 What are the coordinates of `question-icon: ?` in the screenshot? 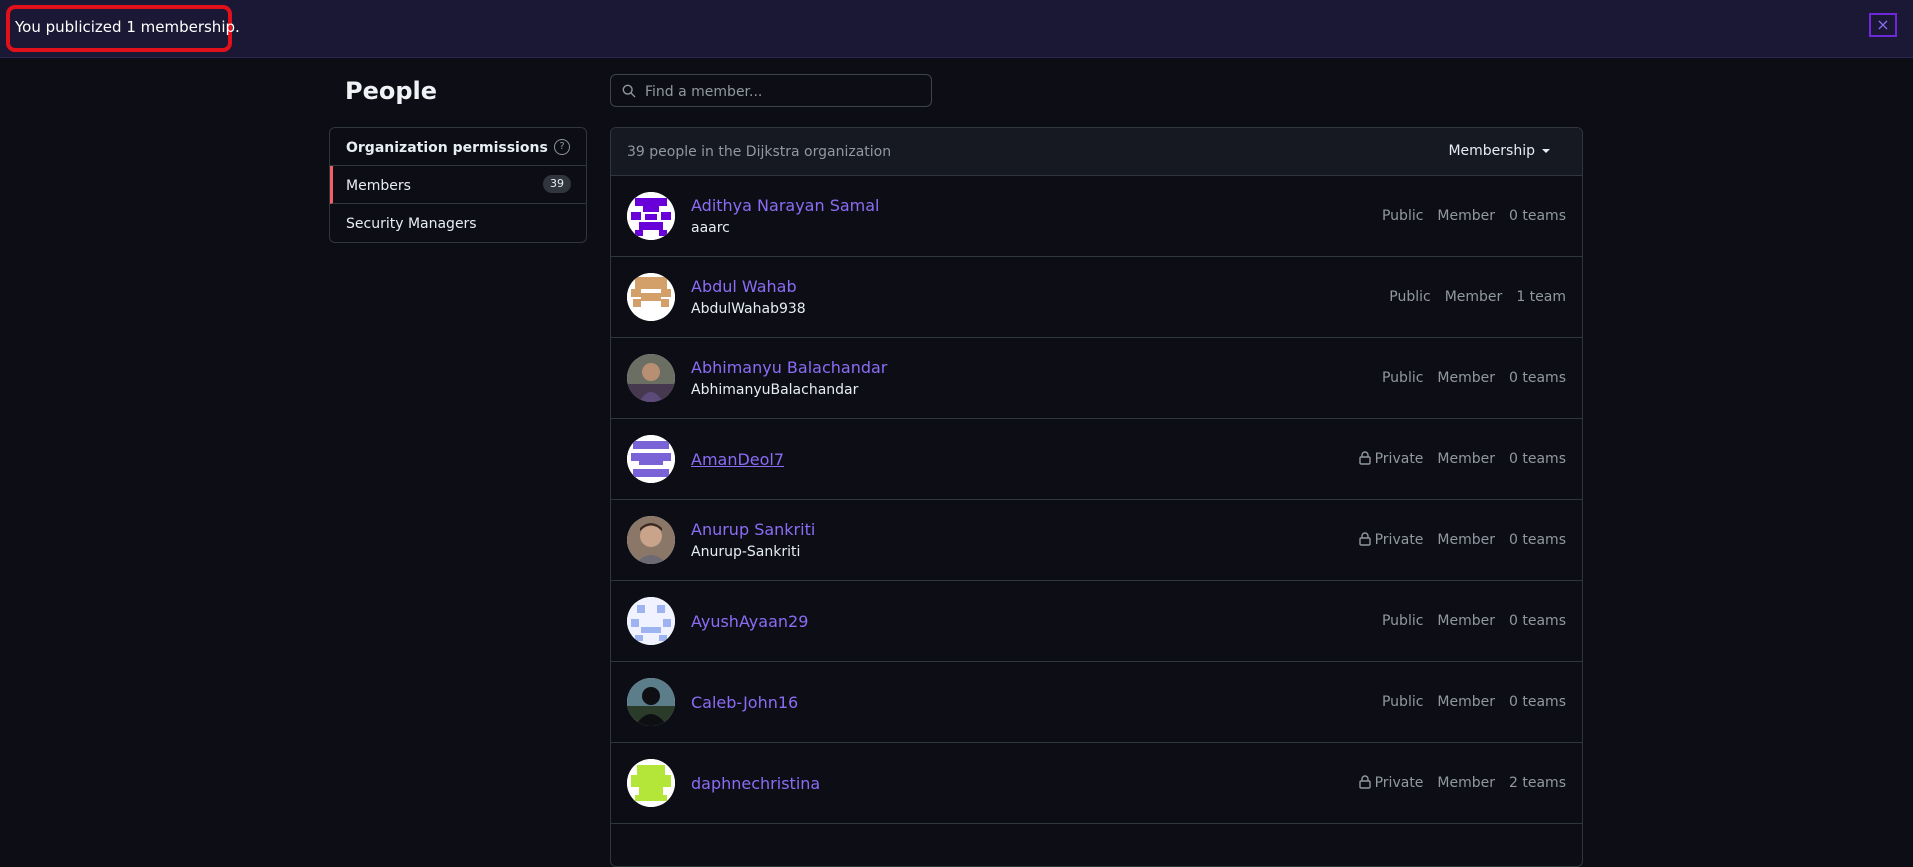 It's located at (562, 147).